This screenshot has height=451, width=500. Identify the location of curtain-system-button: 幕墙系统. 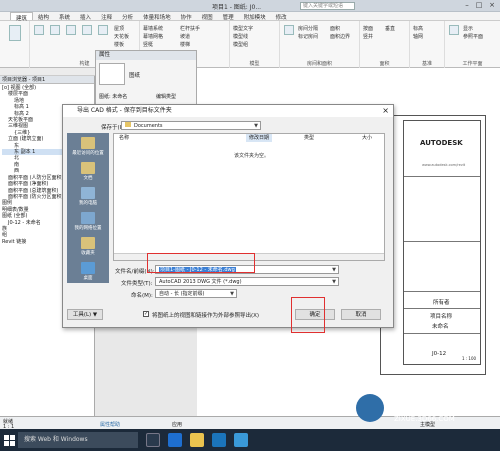
(153, 28).